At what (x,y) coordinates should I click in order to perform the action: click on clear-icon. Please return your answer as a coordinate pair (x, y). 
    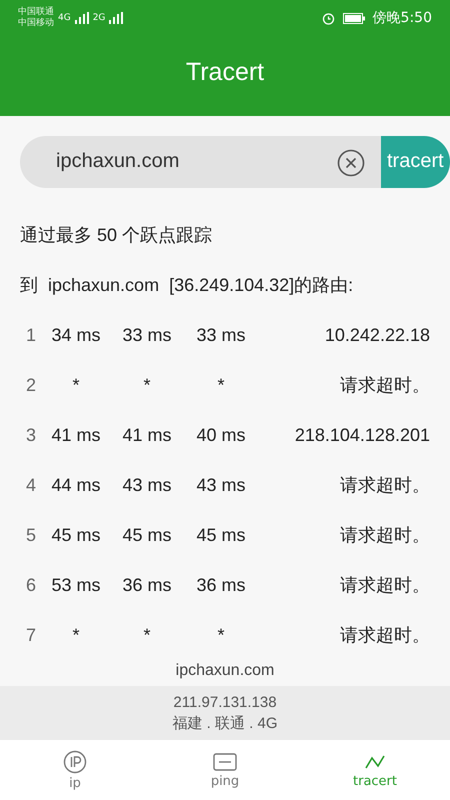
    Looking at the image, I should click on (351, 162).